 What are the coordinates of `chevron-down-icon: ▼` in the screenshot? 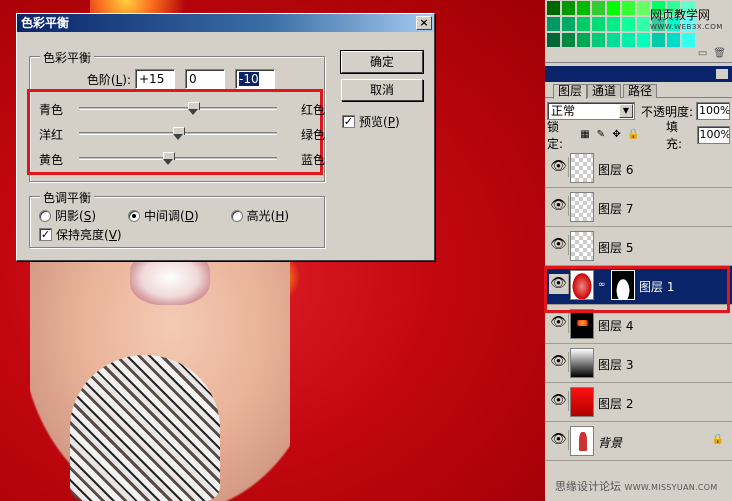 It's located at (625, 111).